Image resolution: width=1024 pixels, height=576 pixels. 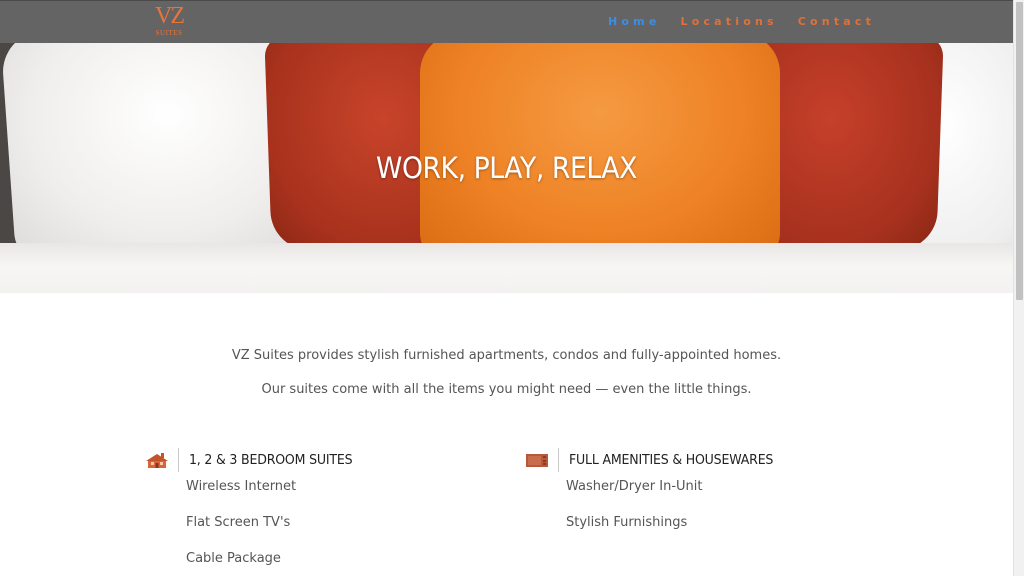 What do you see at coordinates (537, 460) in the screenshot?
I see `appliance-icon` at bounding box center [537, 460].